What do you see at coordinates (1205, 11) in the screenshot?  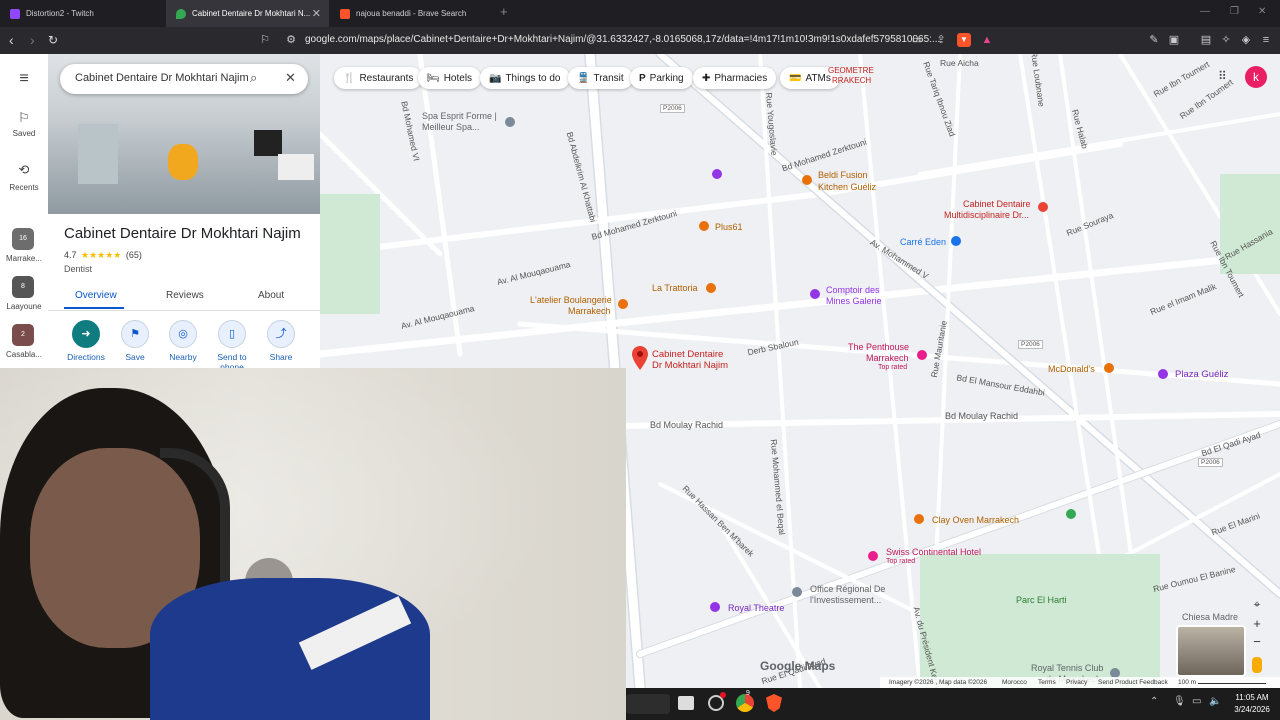 I see `minimize-icon: —` at bounding box center [1205, 11].